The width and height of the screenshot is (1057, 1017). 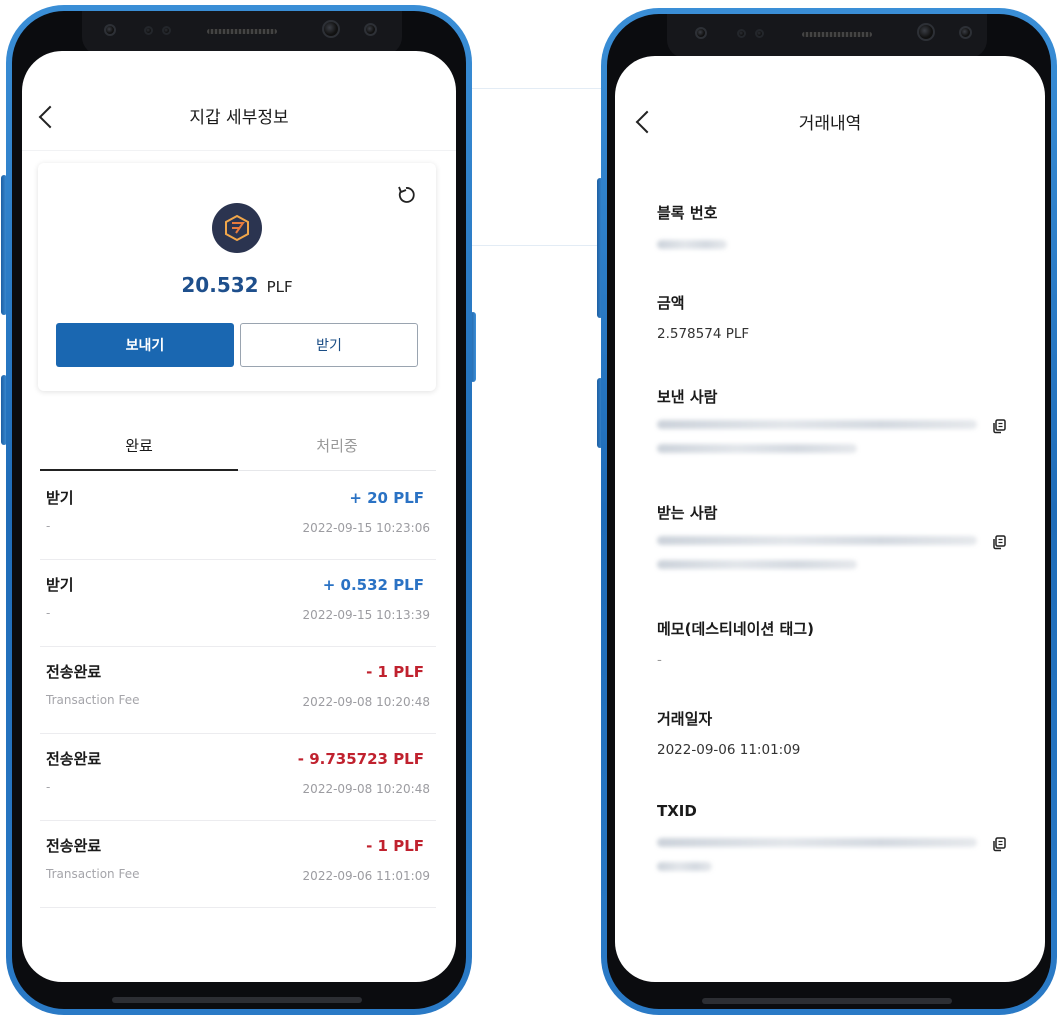 What do you see at coordinates (685, 719) in the screenshot?
I see `detail-label: 거래일자` at bounding box center [685, 719].